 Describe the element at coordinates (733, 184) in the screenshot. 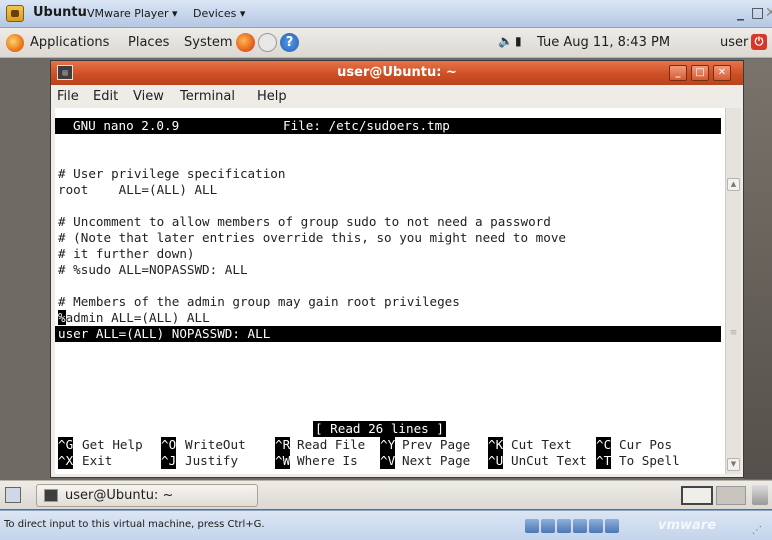

I see `scroll-up-arrow-icon: ▲` at that location.